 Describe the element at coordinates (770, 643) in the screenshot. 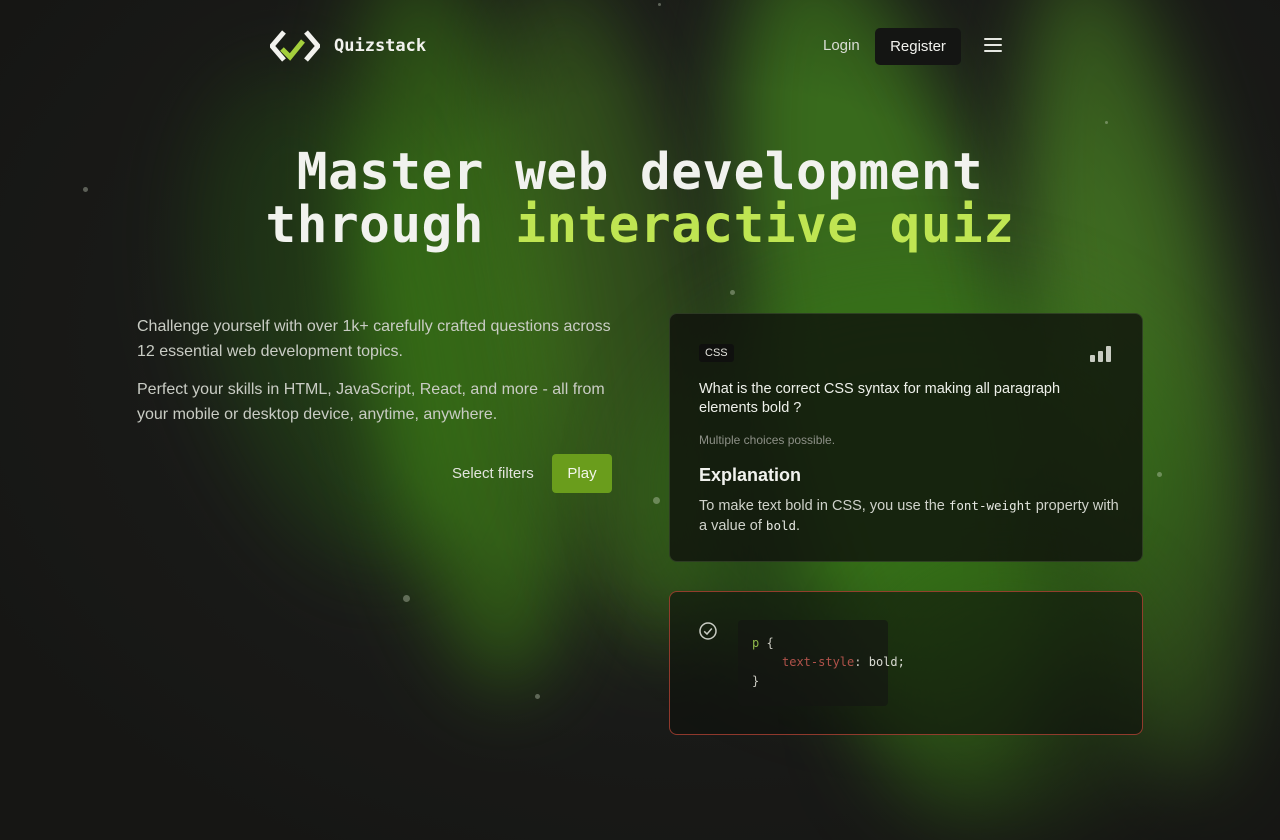

I see `code-open-brace: {` at that location.